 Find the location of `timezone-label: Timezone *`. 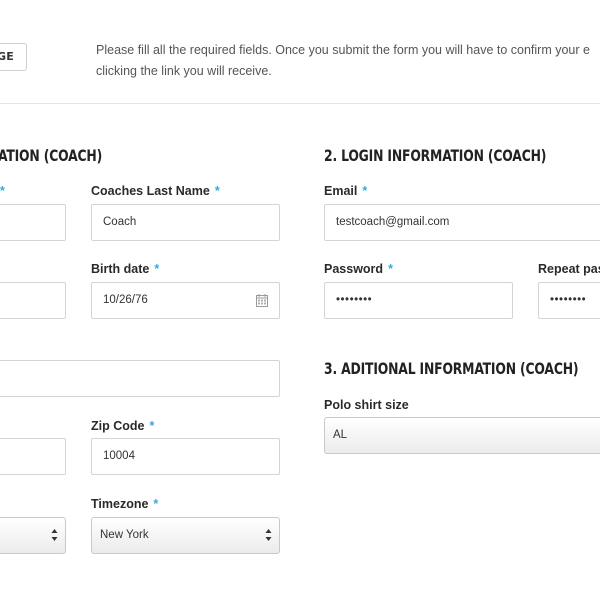

timezone-label: Timezone * is located at coordinates (124, 504).